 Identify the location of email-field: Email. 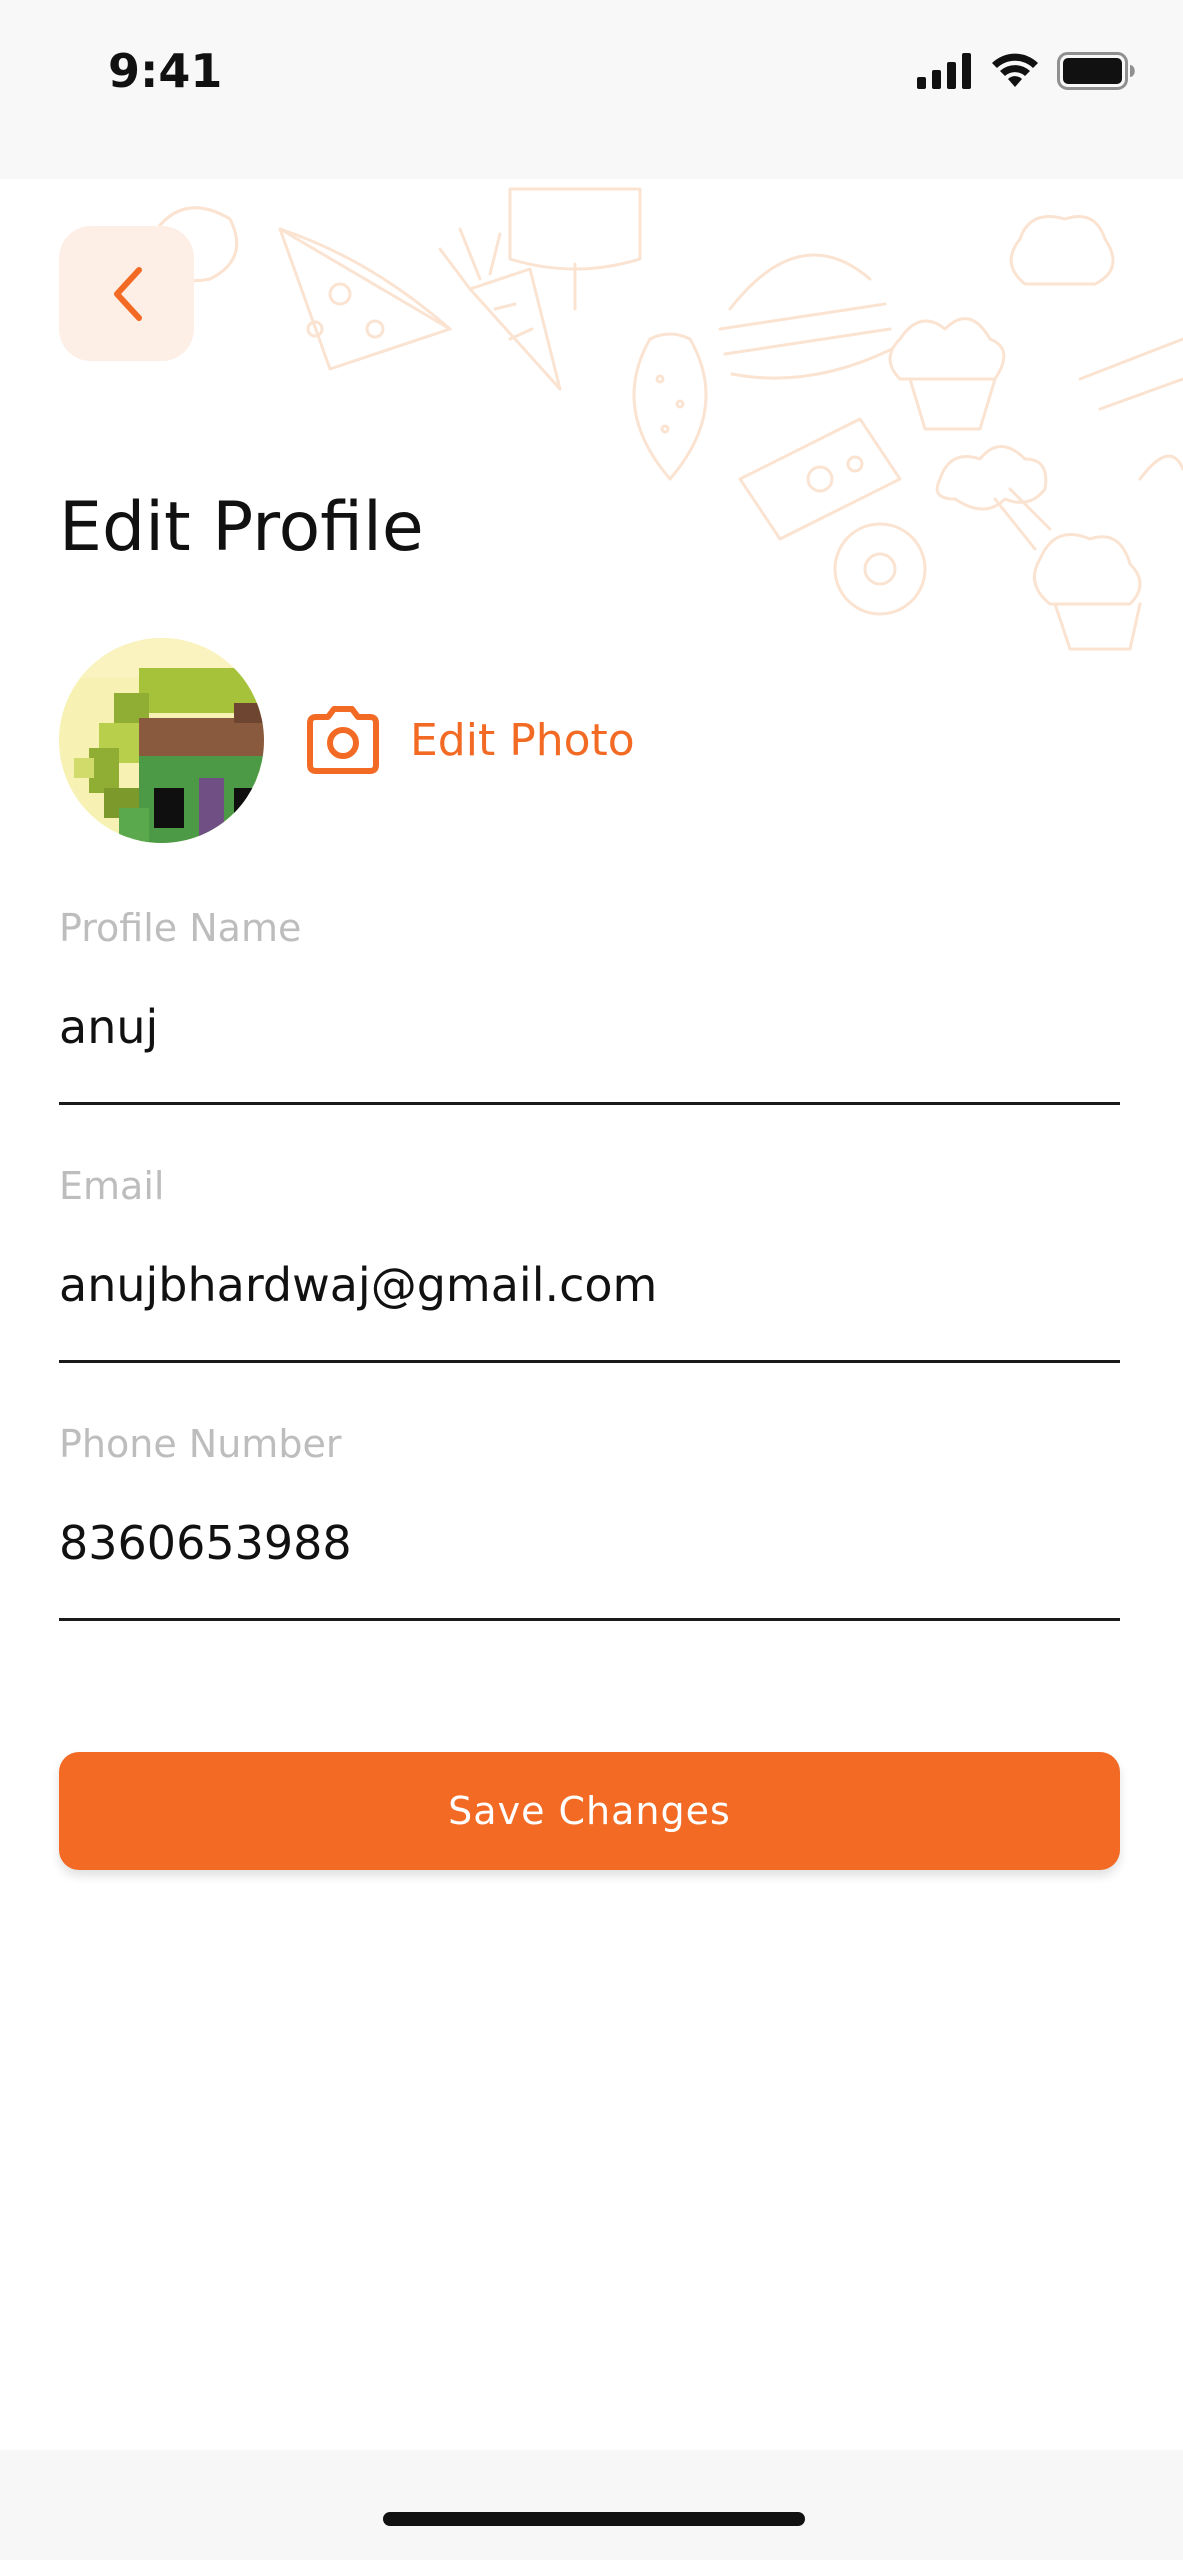
(589, 1263).